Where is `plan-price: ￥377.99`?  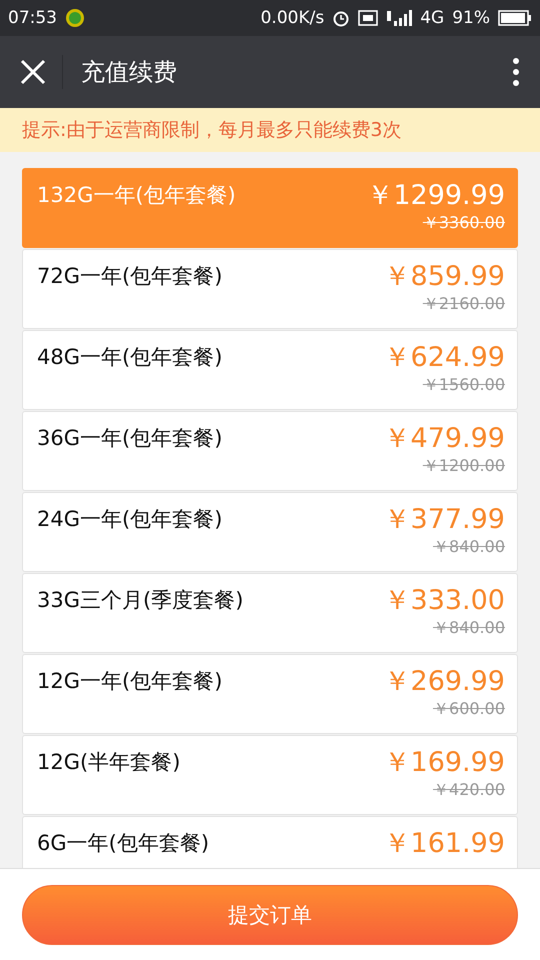
plan-price: ￥377.99 is located at coordinates (444, 520).